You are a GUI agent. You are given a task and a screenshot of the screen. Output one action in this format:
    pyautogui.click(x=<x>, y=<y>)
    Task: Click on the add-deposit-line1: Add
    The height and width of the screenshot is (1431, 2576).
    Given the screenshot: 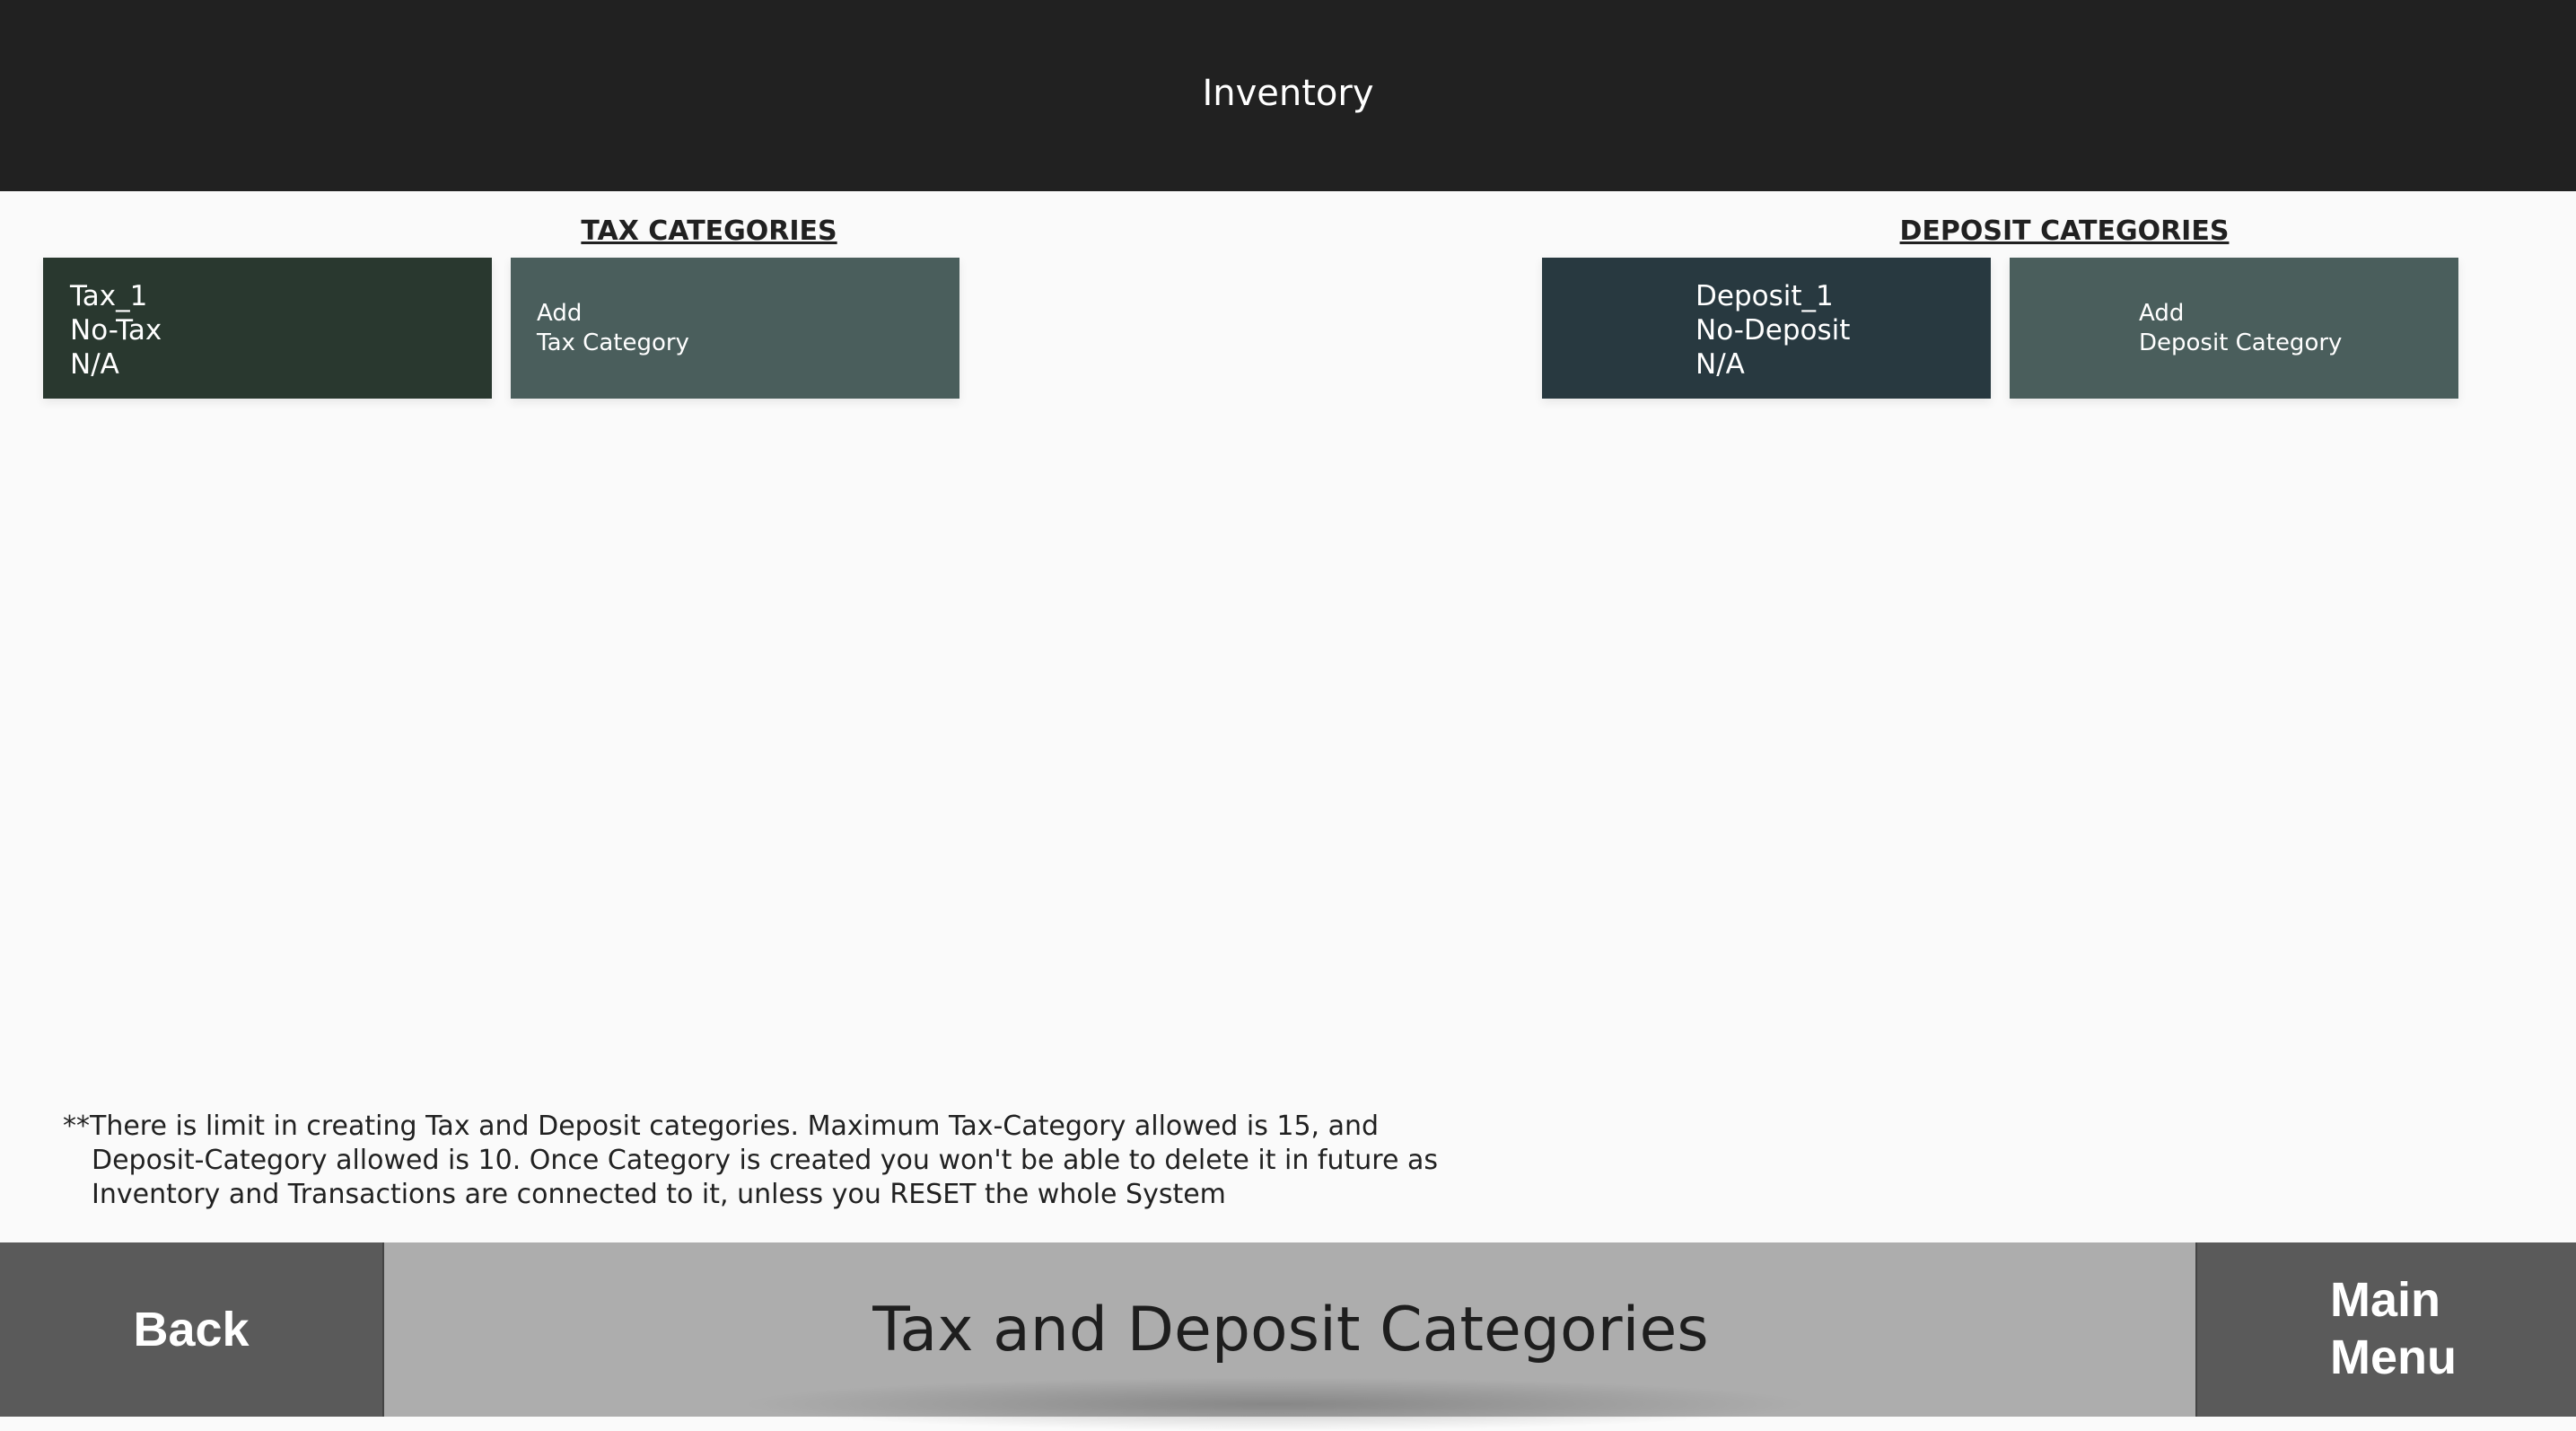 What is the action you would take?
    pyautogui.click(x=2162, y=314)
    